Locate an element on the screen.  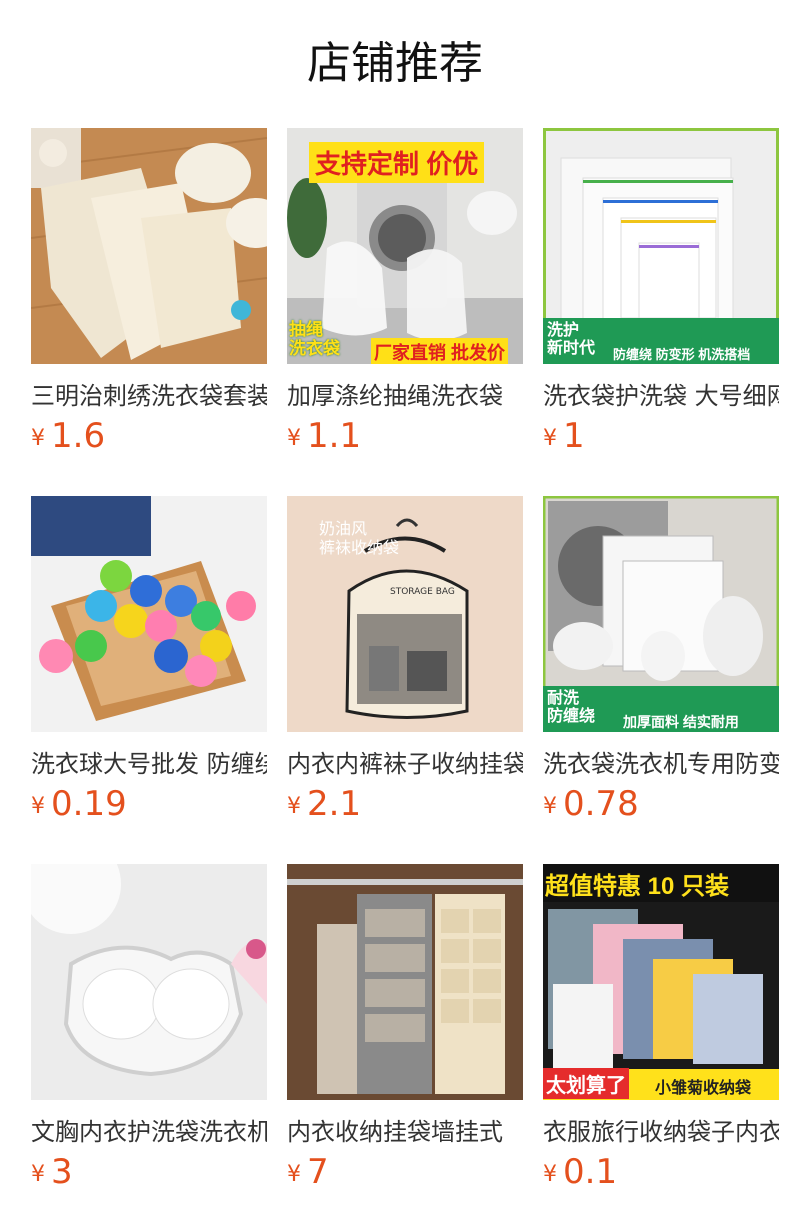
product-card: 文胸内衣护洗袋洗衣机专用 ¥3 is located at coordinates (149, 1048).